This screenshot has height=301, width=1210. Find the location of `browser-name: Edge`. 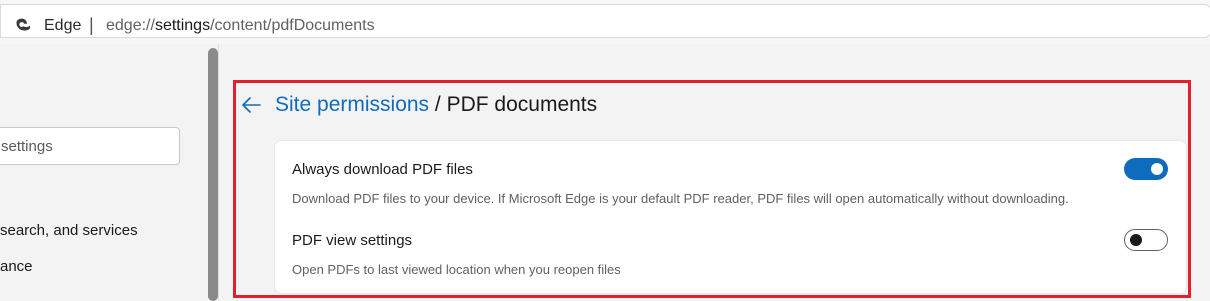

browser-name: Edge is located at coordinates (63, 25).